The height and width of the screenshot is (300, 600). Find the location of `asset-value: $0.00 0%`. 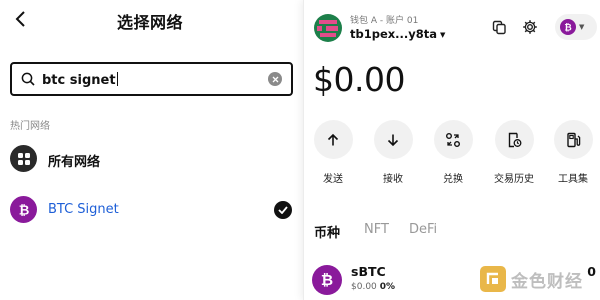

asset-value: $0.00 0% is located at coordinates (373, 287).